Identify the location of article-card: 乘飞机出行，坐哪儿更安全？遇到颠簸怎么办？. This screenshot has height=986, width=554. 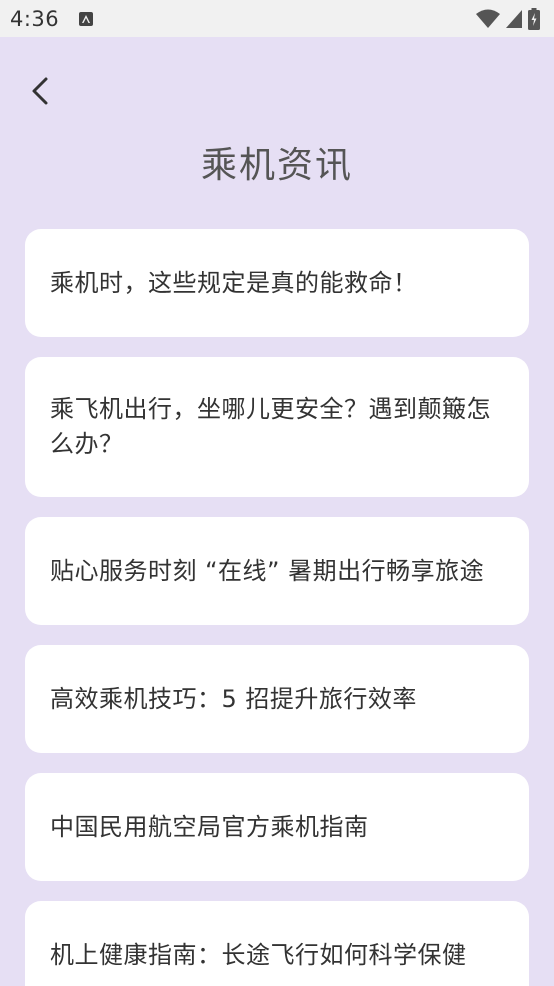
(277, 427).